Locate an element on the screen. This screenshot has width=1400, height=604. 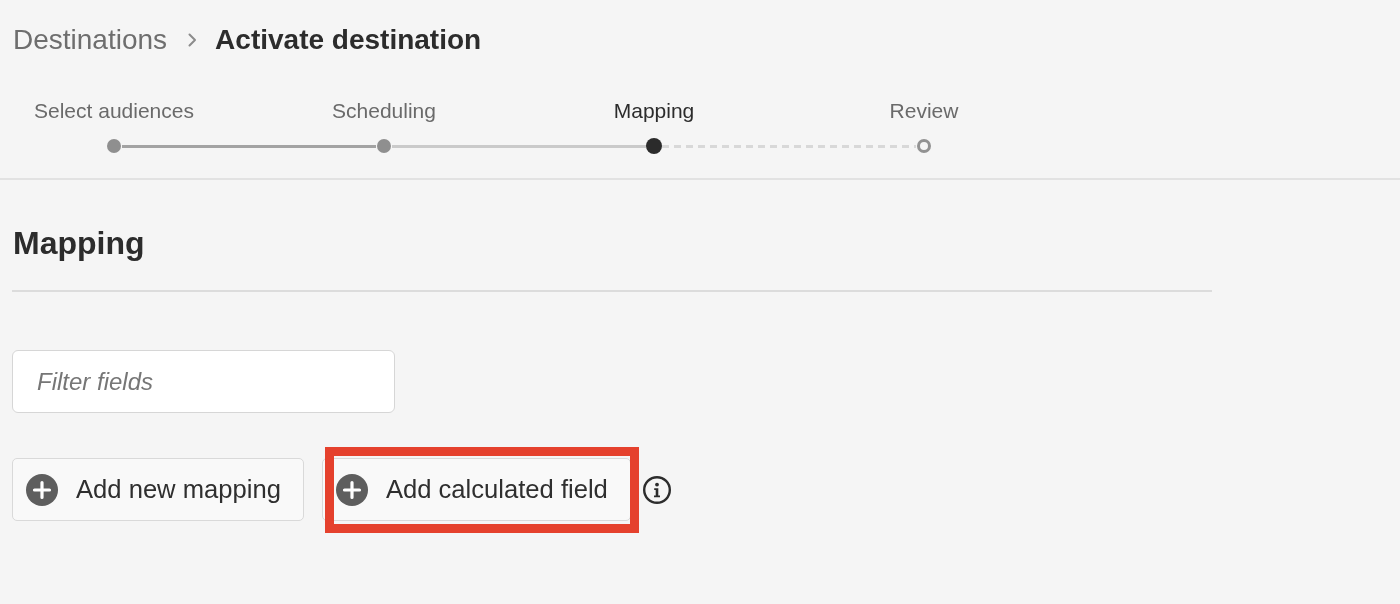
breadcrumb-current: Activate destination is located at coordinates (348, 40).